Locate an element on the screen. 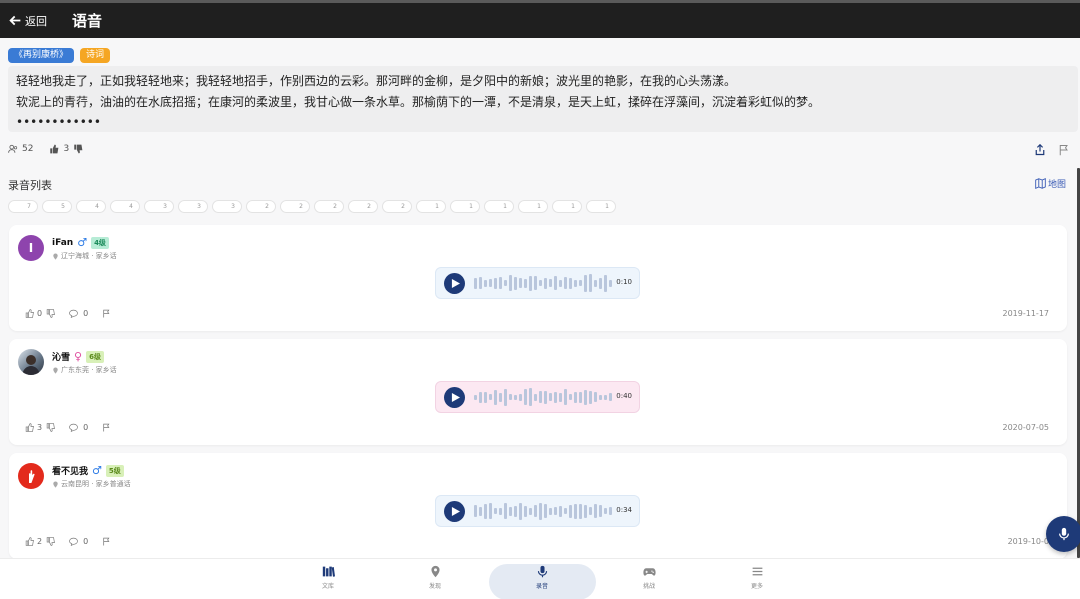 Image resolution: width=1080 pixels, height=599 pixels. nav-more: 更多 is located at coordinates (757, 577).